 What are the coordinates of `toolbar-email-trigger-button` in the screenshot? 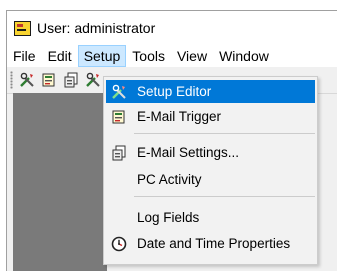 It's located at (49, 80).